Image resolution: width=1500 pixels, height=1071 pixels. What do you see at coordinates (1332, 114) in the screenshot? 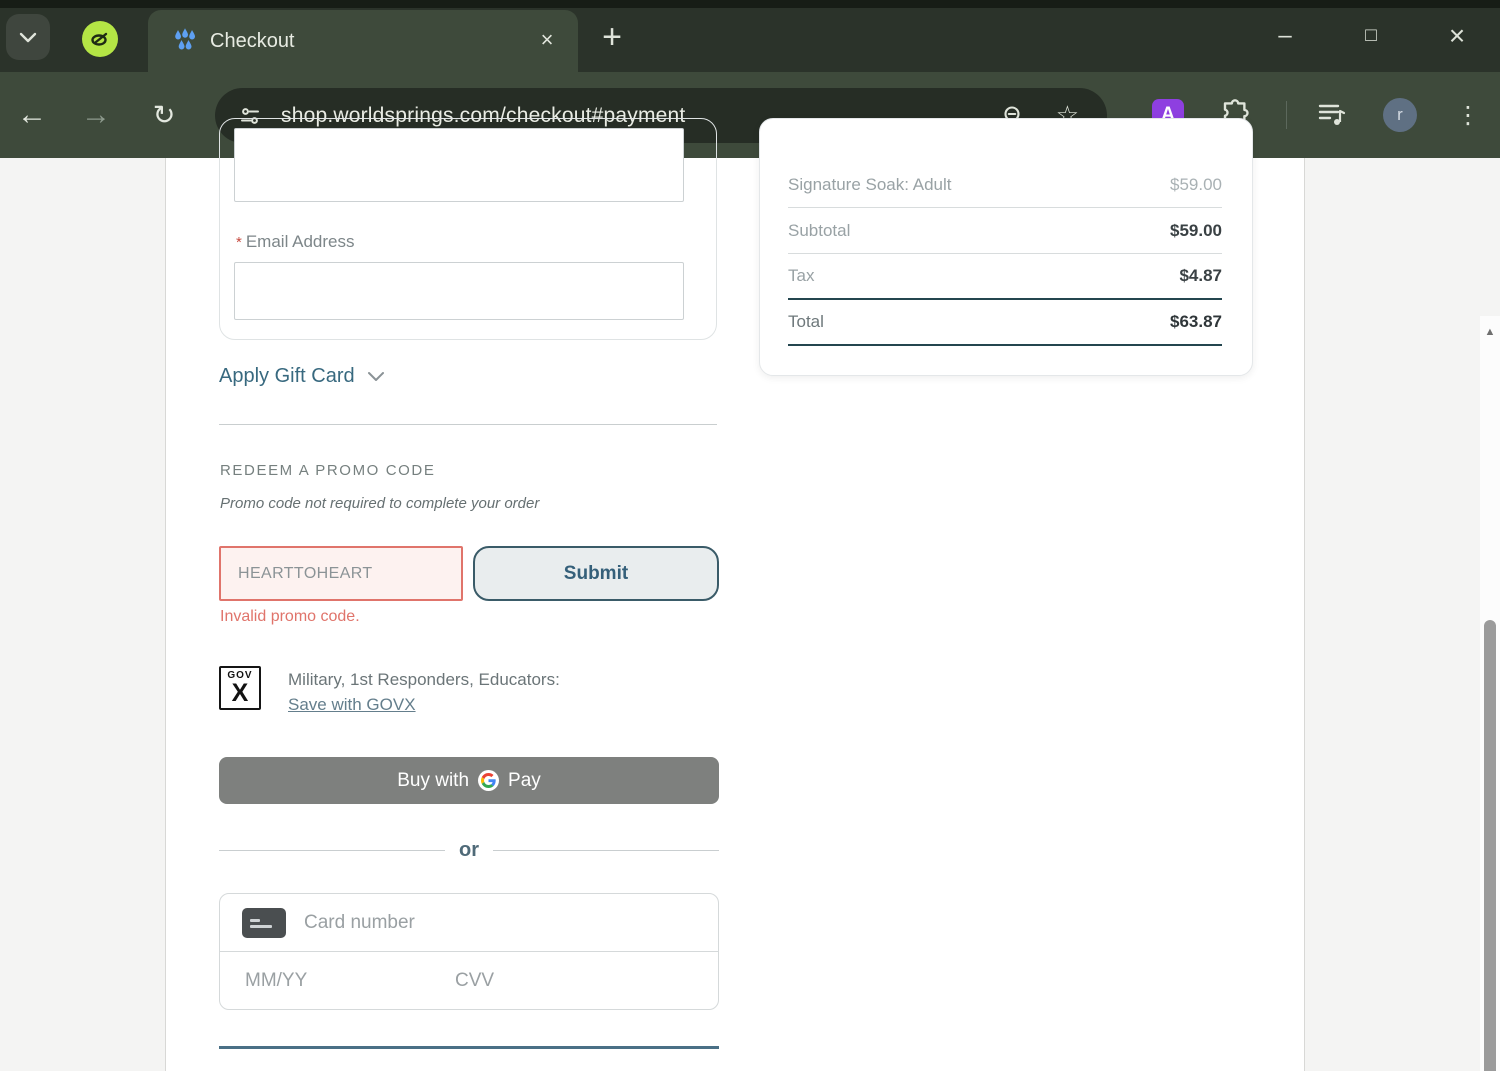
I see `media-controls-icon` at bounding box center [1332, 114].